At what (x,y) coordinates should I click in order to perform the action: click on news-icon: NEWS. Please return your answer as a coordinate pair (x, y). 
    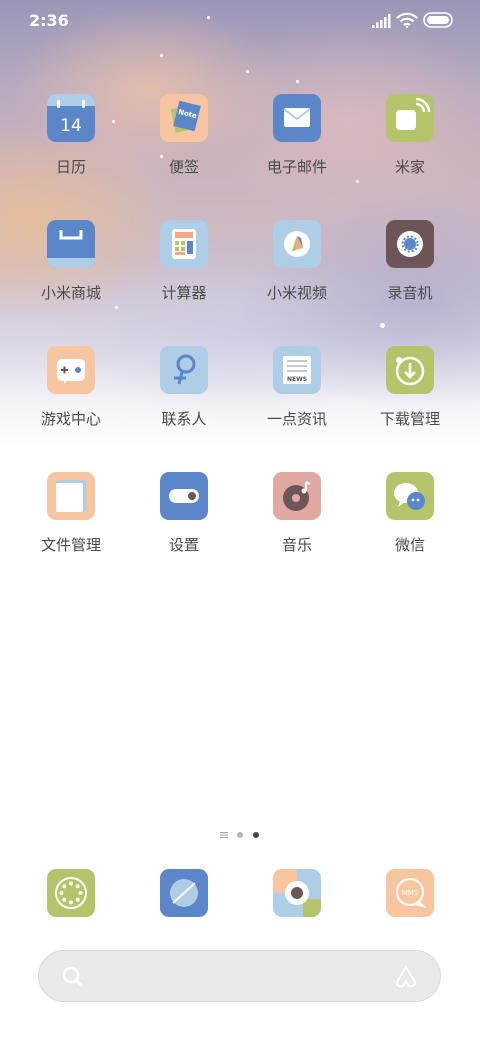
    Looking at the image, I should click on (297, 370).